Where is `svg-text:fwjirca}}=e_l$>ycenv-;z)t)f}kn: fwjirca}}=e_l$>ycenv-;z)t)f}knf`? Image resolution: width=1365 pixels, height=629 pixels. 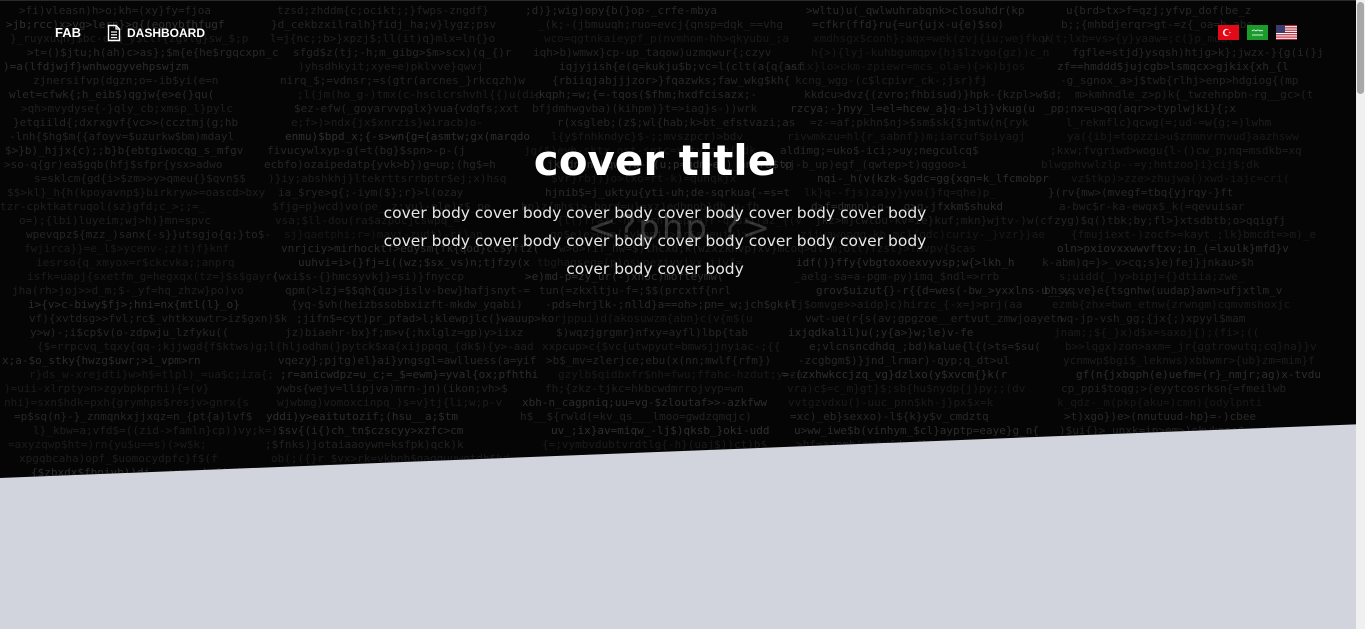 svg-text:fwjirca}}=e_l$>ycenv-;z)t)f}kn: fwjirca}}=e_l$>ycenv-;z)t)f}knf is located at coordinates (126, 248).